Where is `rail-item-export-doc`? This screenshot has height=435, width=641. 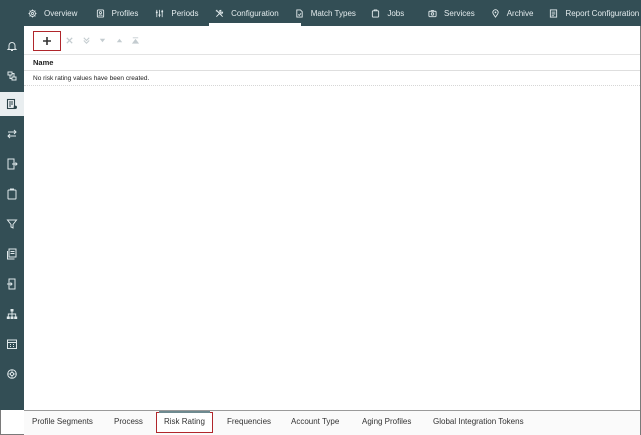
rail-item-export-doc is located at coordinates (12, 164).